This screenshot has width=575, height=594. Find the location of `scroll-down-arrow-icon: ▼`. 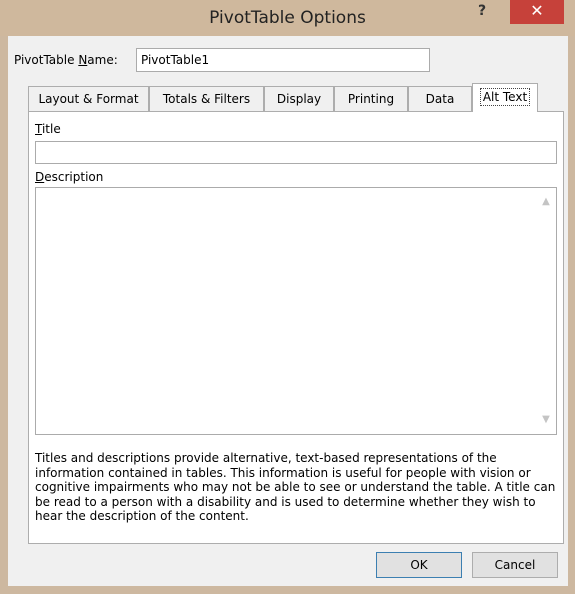

scroll-down-arrow-icon: ▼ is located at coordinates (546, 420).